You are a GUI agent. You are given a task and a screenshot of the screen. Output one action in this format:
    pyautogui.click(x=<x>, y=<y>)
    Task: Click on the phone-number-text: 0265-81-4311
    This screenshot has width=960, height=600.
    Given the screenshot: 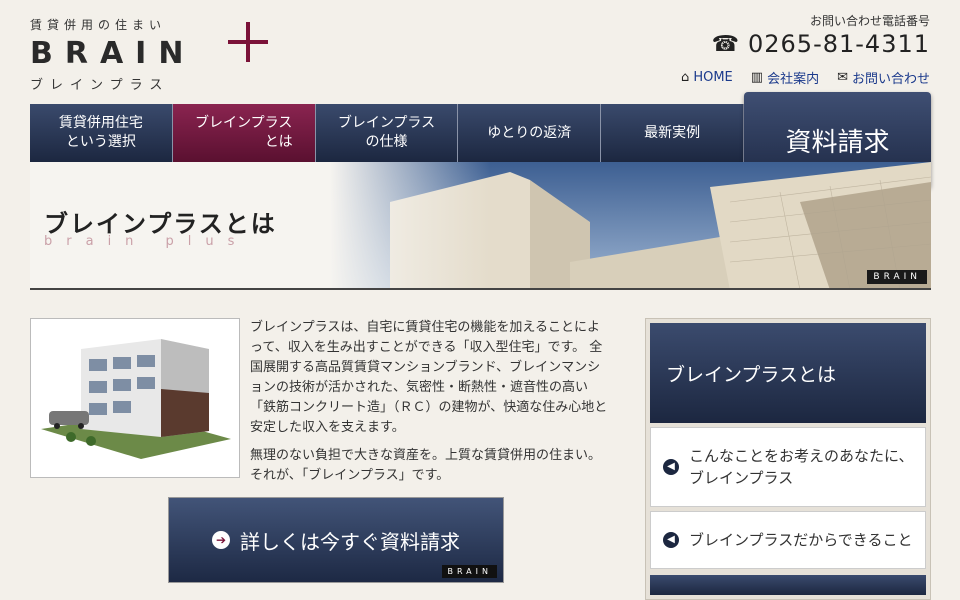 What is the action you would take?
    pyautogui.click(x=838, y=44)
    